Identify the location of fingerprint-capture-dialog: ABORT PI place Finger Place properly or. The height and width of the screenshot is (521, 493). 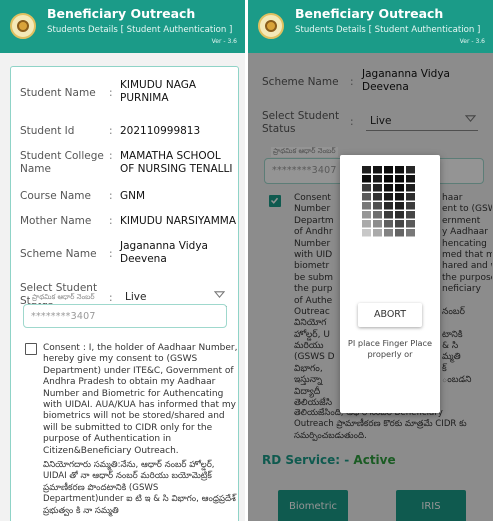
(390, 284).